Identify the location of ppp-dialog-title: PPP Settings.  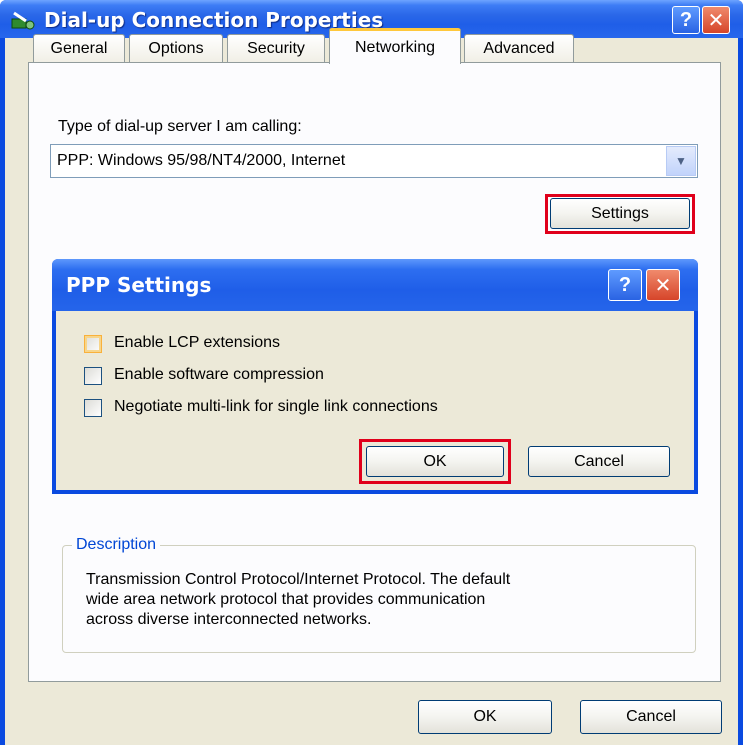
(139, 285).